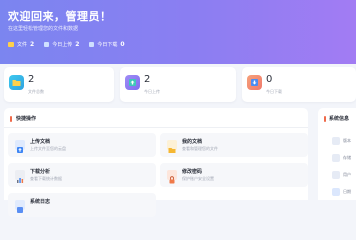 The width and height of the screenshot is (356, 240). Describe the element at coordinates (339, 119) in the screenshot. I see `system-info-title: 系统信息` at that location.